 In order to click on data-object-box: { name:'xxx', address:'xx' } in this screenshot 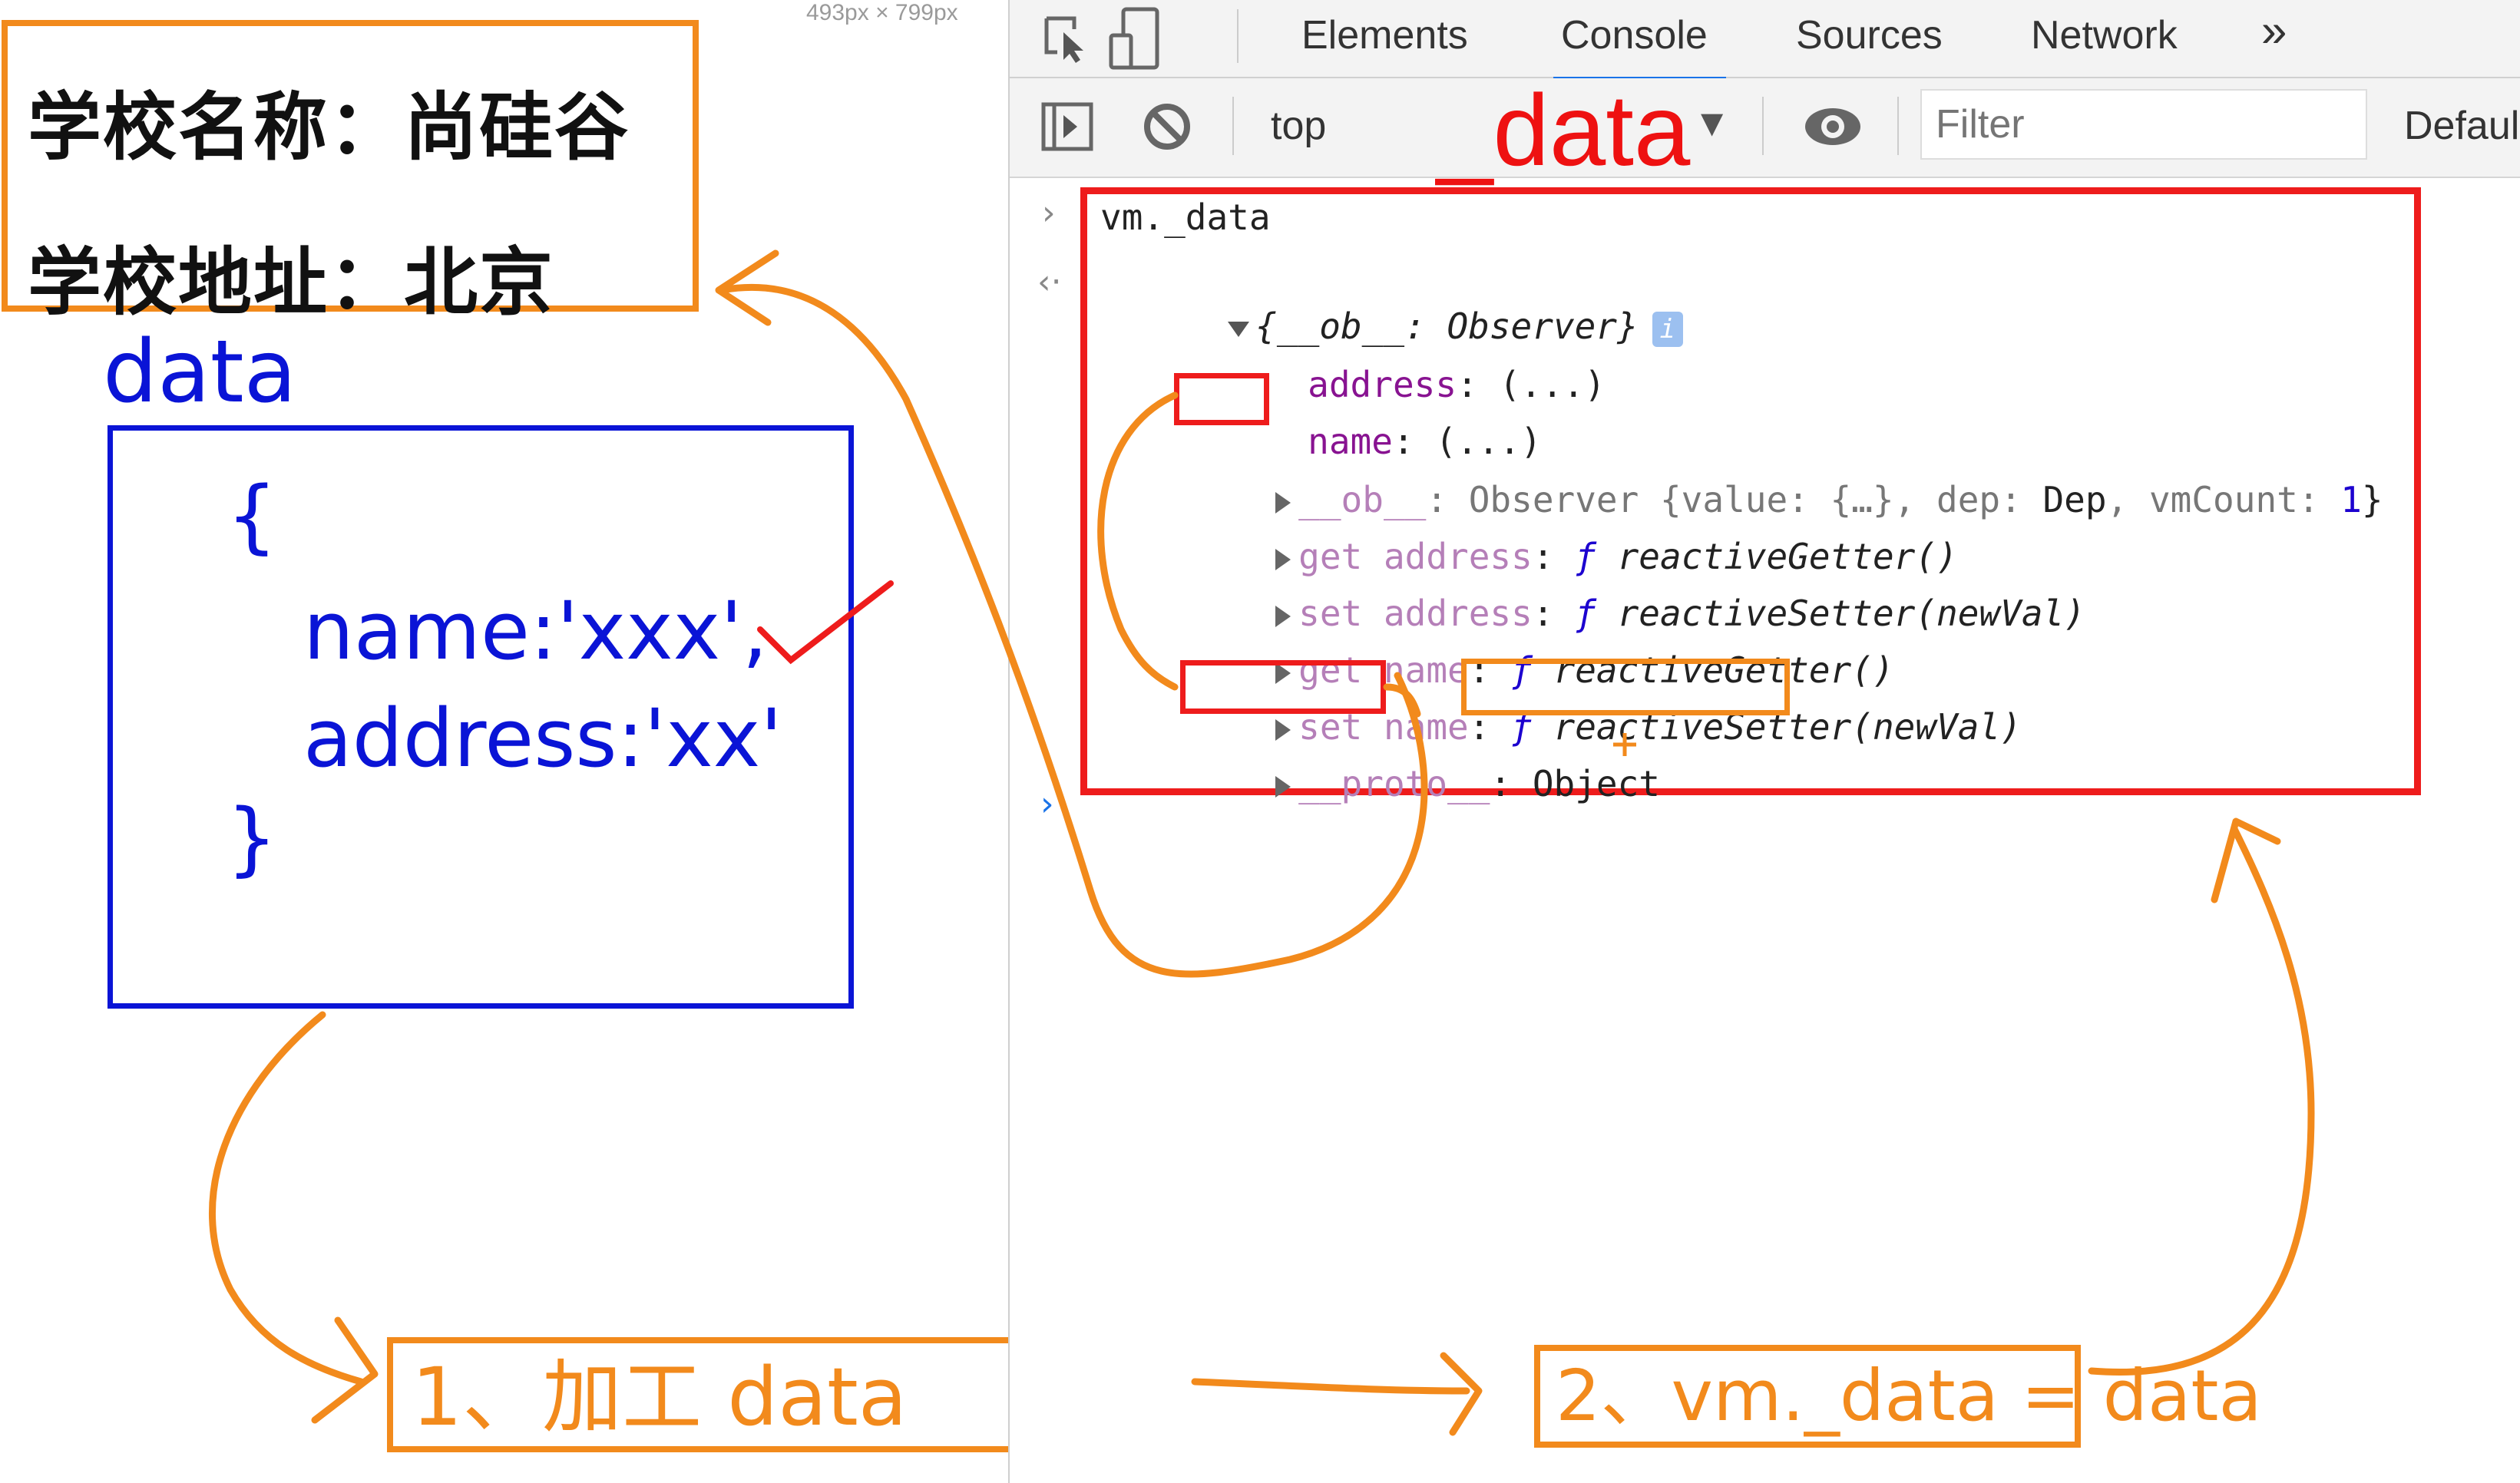, I will do `click(481, 717)`.